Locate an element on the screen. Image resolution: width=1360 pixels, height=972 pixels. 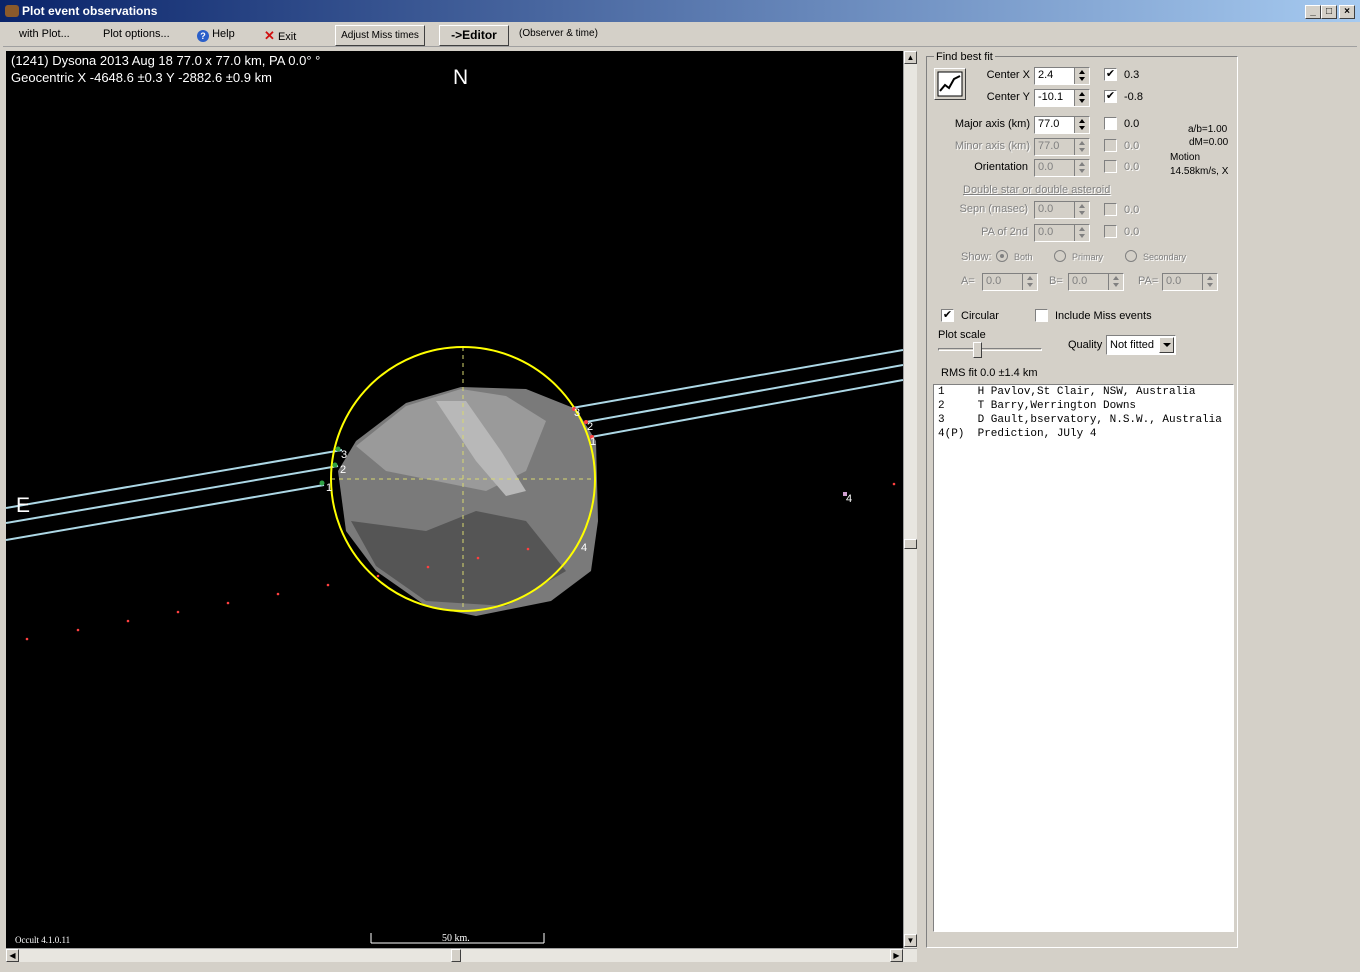
pa2-checkbox is located at coordinates (1110, 231).